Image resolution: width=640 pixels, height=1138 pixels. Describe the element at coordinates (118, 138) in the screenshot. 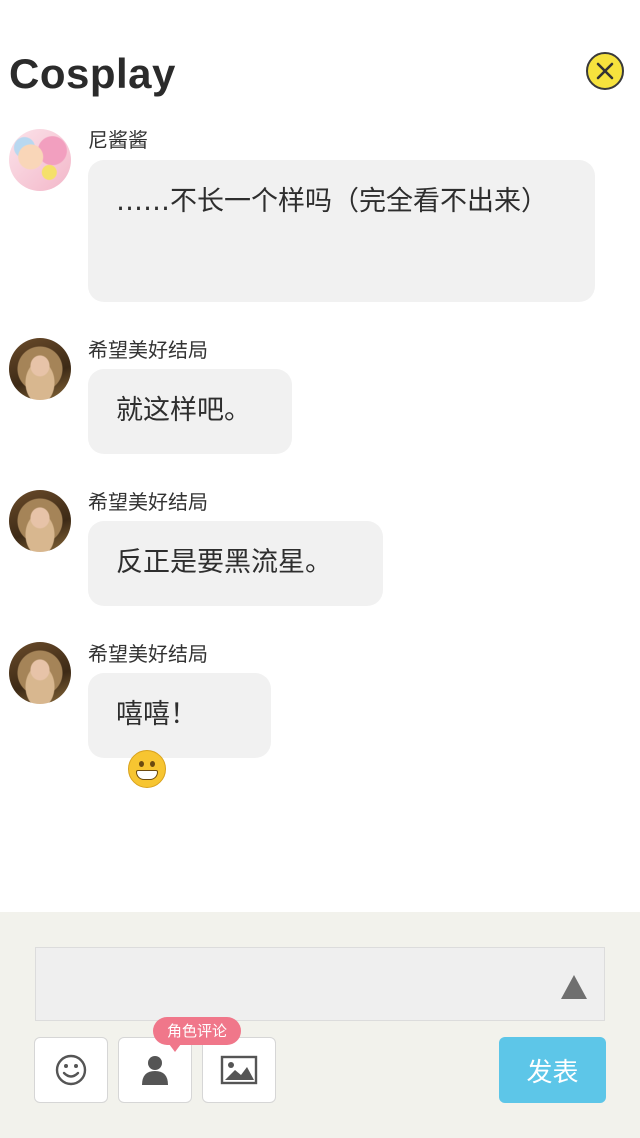

I see `username: 尼酱酱` at that location.